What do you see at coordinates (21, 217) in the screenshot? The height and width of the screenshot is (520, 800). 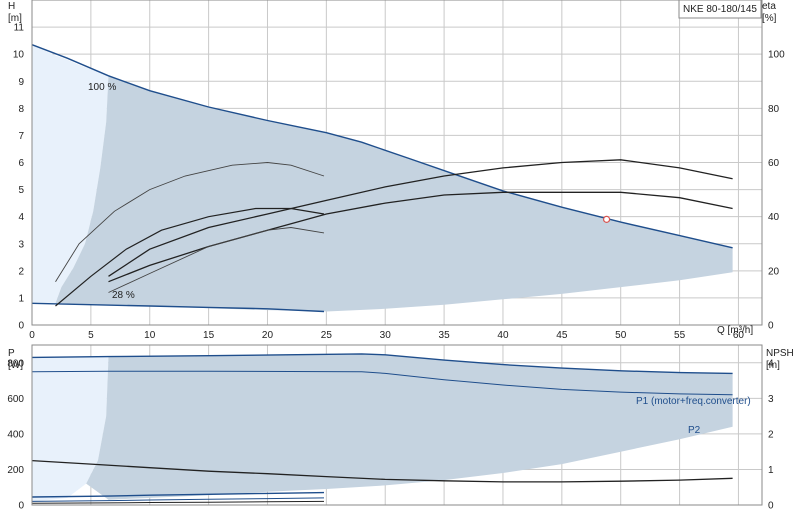 I see `y-tick-label: 4` at bounding box center [21, 217].